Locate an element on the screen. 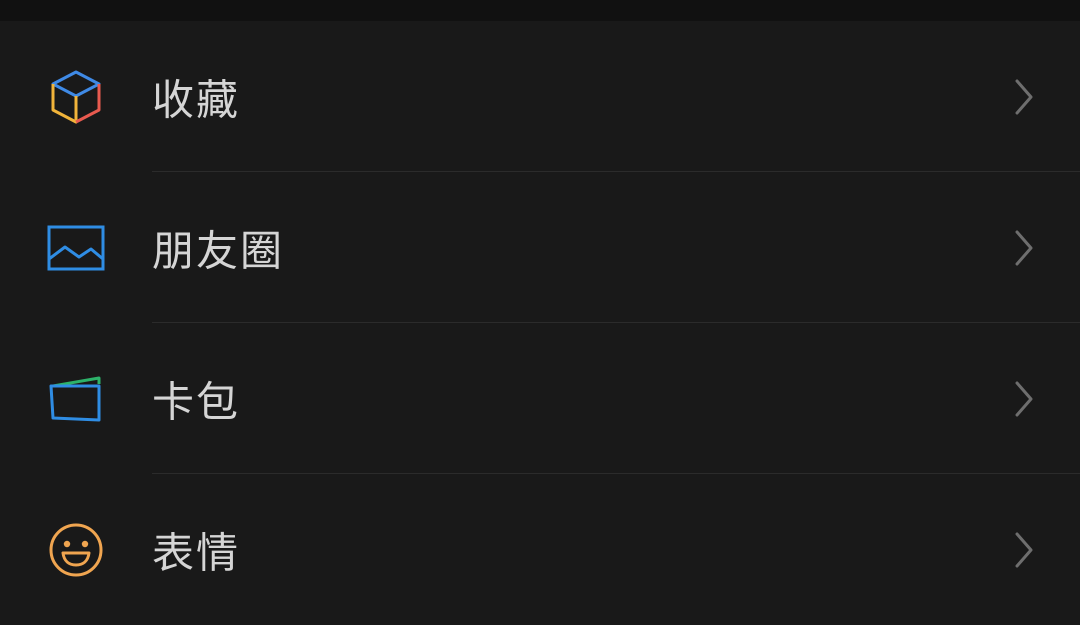 The image size is (1080, 625). moments-image-icon is located at coordinates (76, 248).